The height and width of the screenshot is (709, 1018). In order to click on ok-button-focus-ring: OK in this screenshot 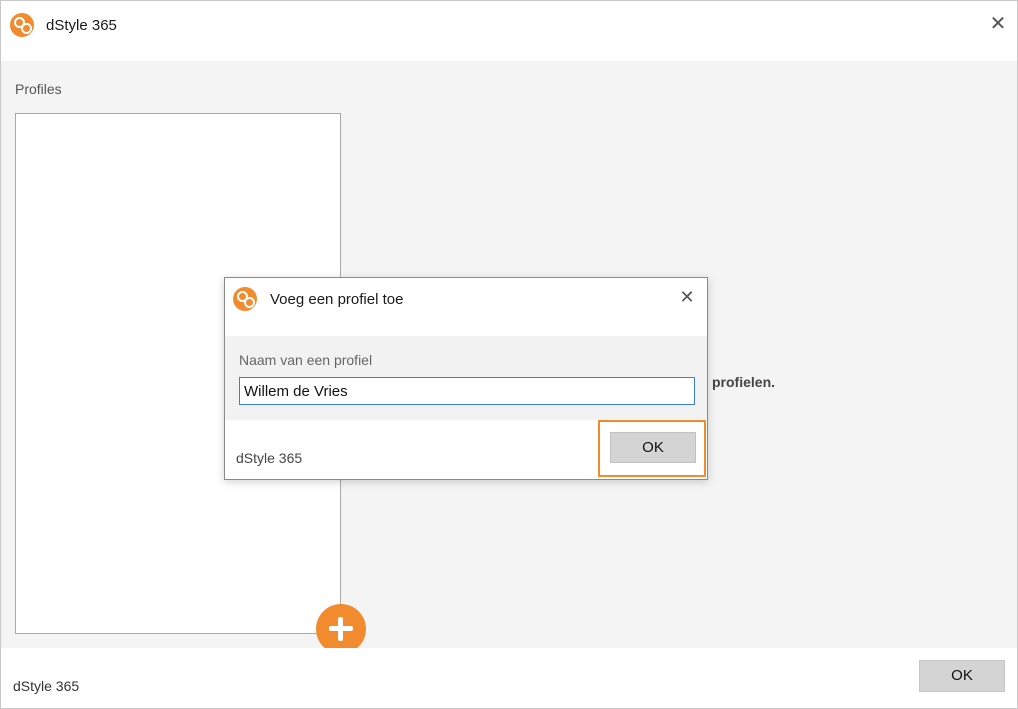, I will do `click(652, 448)`.